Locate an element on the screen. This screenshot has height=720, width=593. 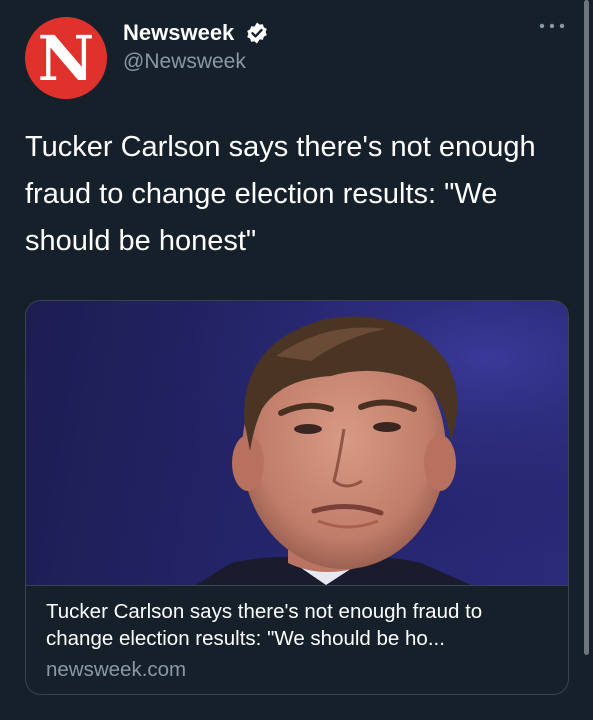
author-name: Newsweek is located at coordinates (178, 33).